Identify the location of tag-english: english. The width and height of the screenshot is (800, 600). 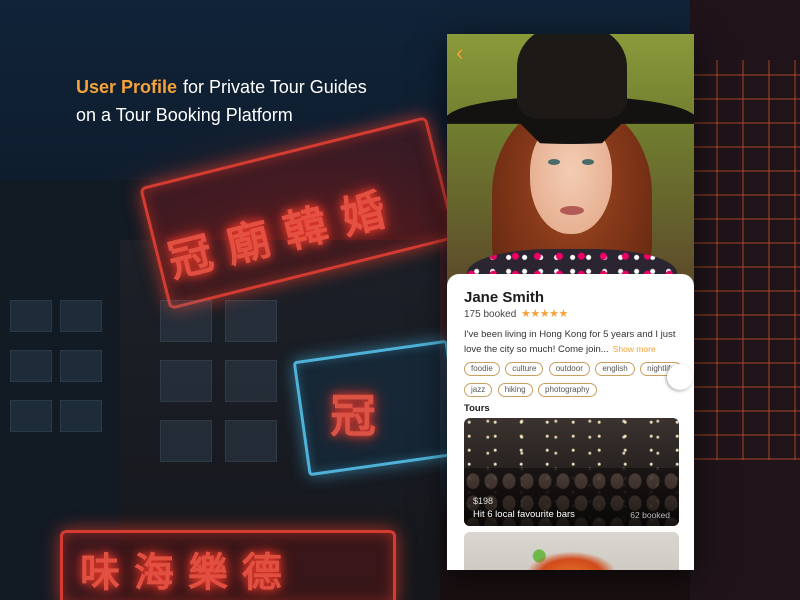
(615, 369).